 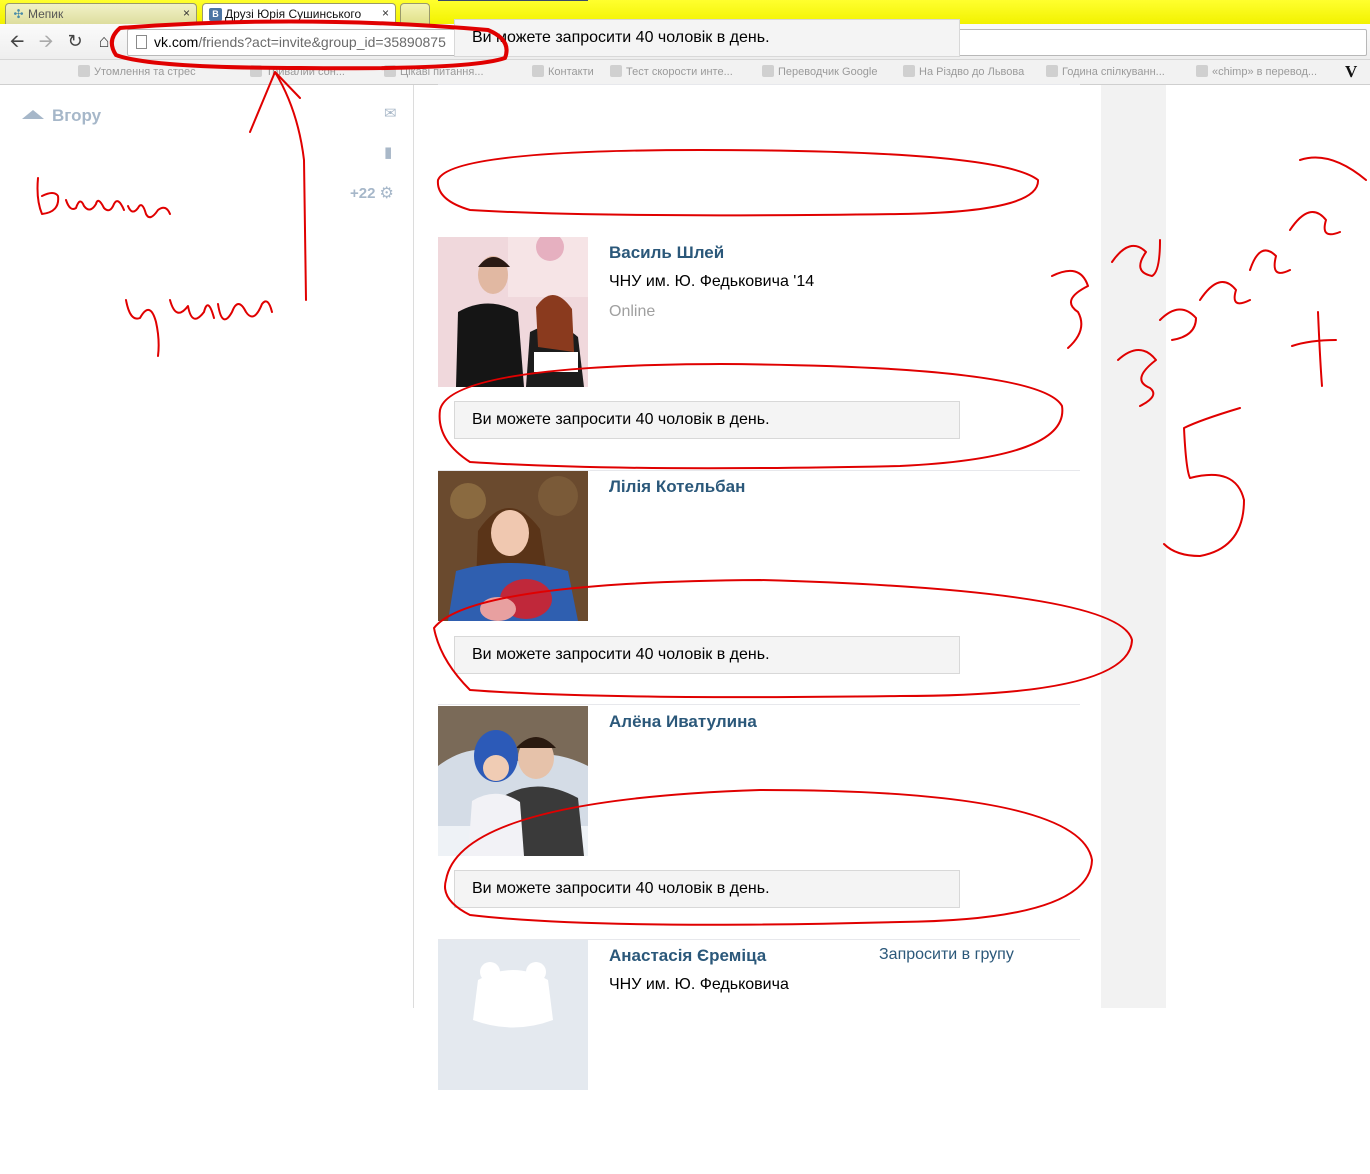 What do you see at coordinates (666, 253) in the screenshot?
I see `friend-name-link: Василь Шлей` at bounding box center [666, 253].